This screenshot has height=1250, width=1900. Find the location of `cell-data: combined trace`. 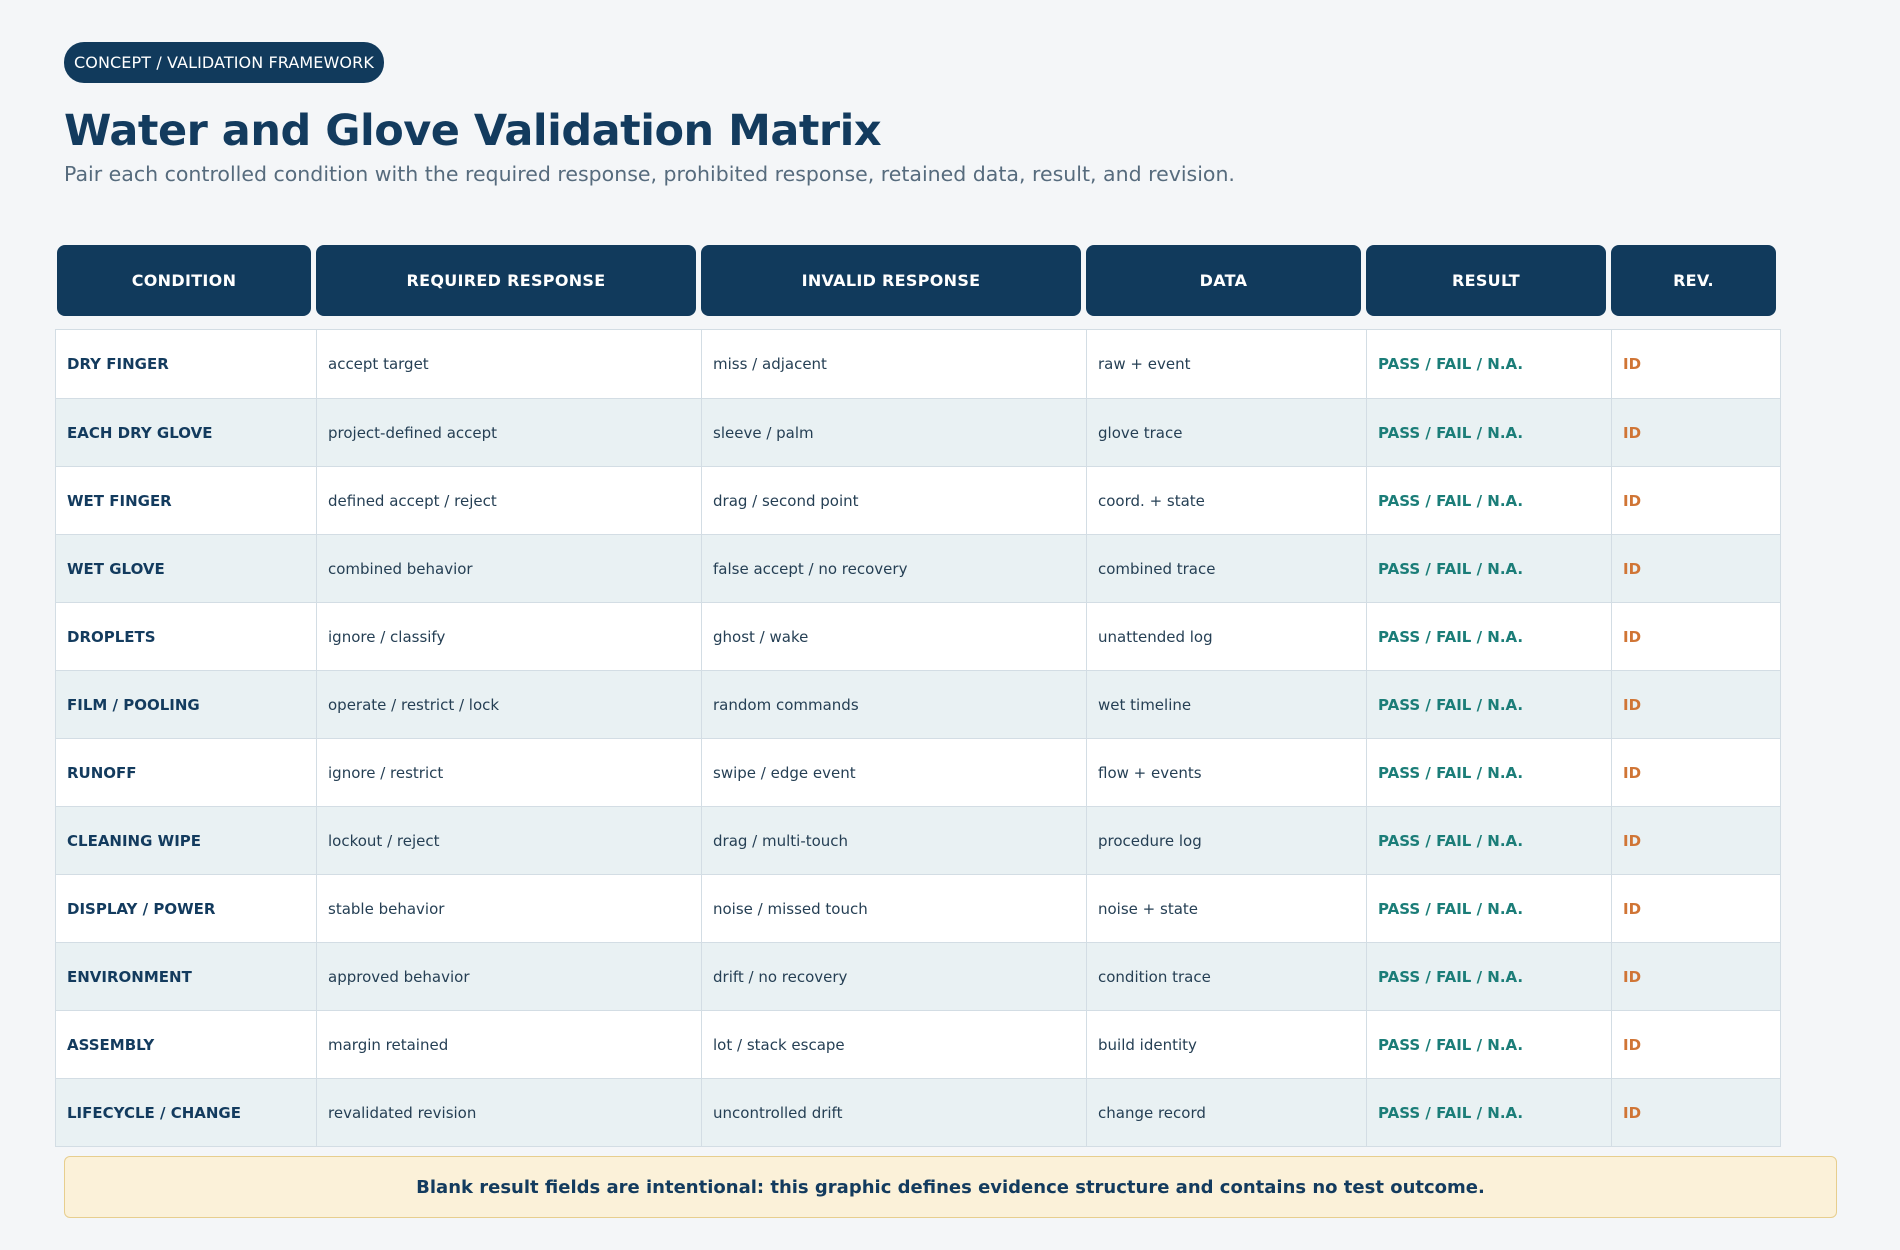

cell-data: combined trace is located at coordinates (1226, 568).